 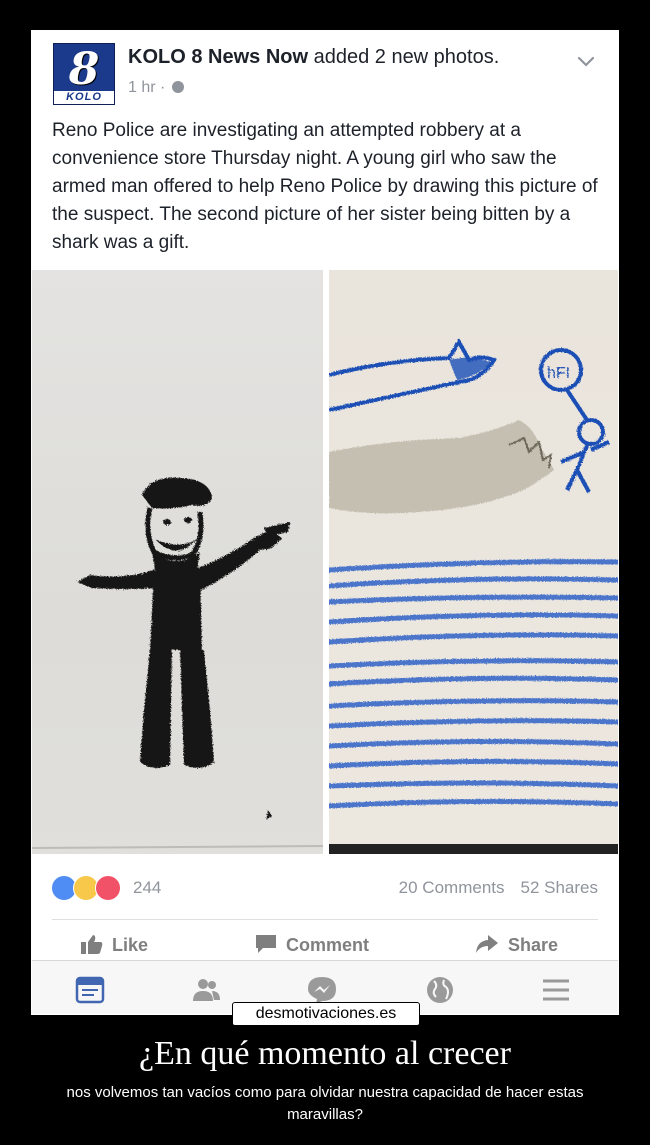 I want to click on kolo-8-logo: 8 KOLO, so click(x=84, y=74).